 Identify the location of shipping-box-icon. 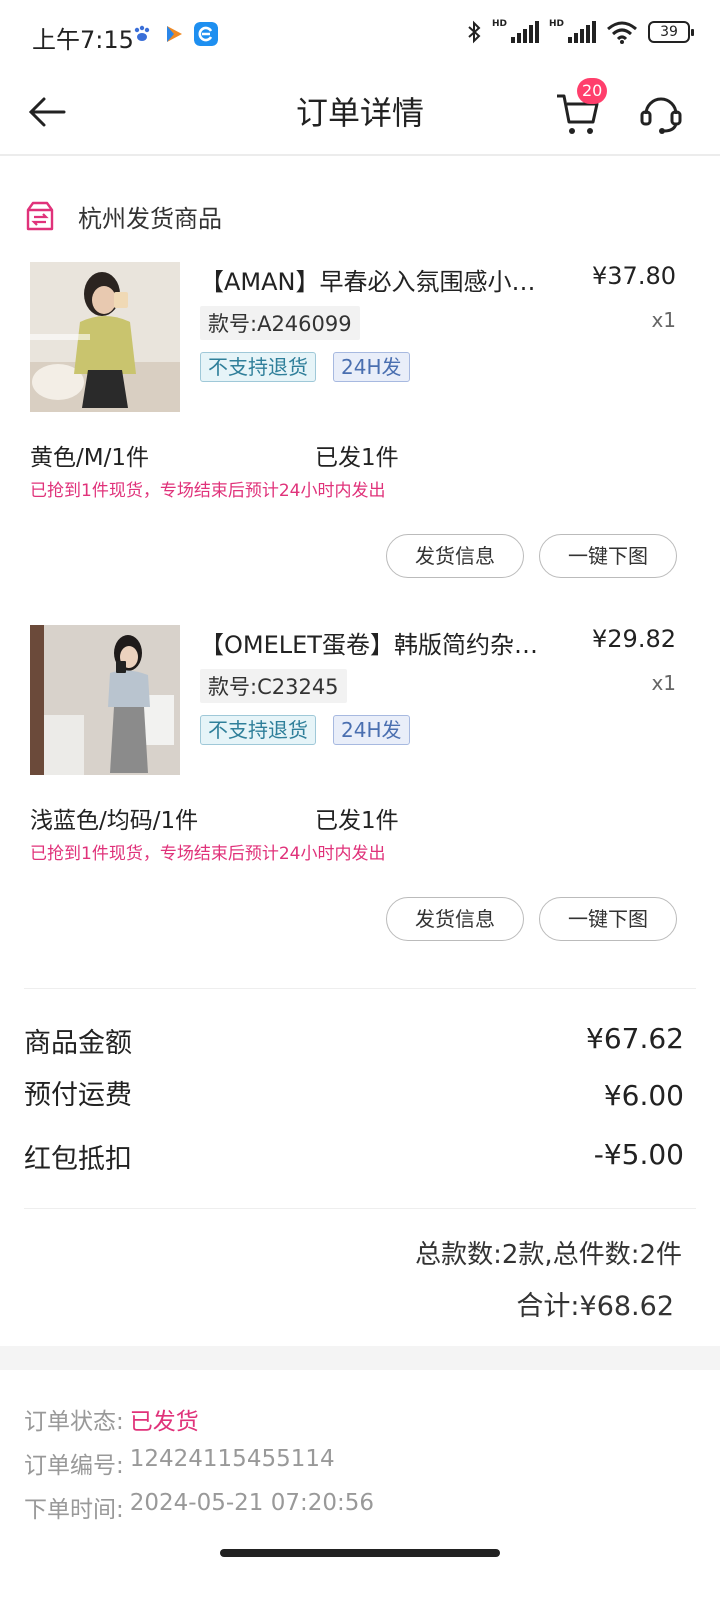
(40, 216).